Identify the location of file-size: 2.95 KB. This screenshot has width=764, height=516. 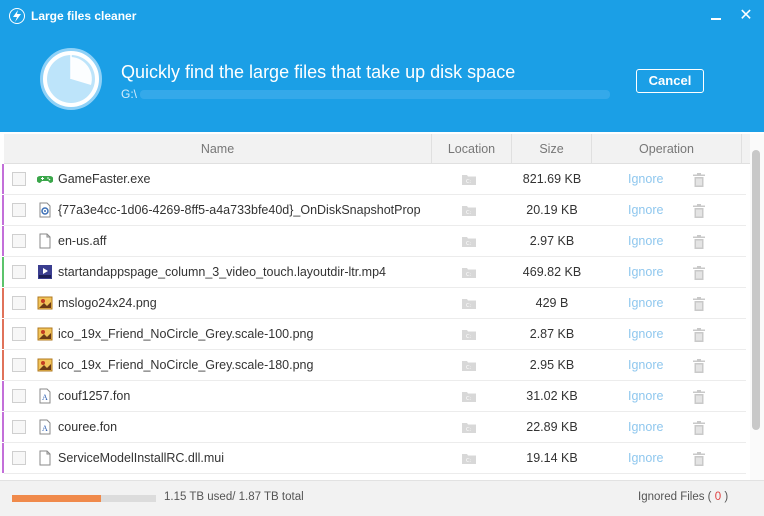
(552, 365).